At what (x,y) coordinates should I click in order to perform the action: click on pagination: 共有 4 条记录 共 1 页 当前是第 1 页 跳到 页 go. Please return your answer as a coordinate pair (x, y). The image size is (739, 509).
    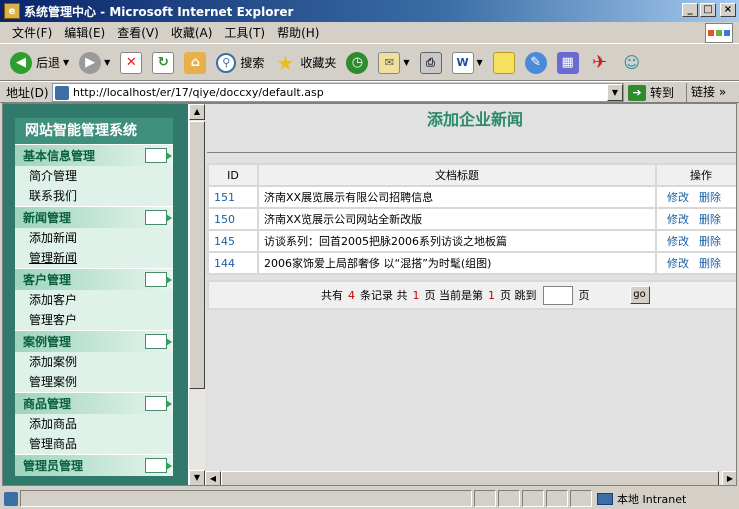
    Looking at the image, I should click on (471, 295).